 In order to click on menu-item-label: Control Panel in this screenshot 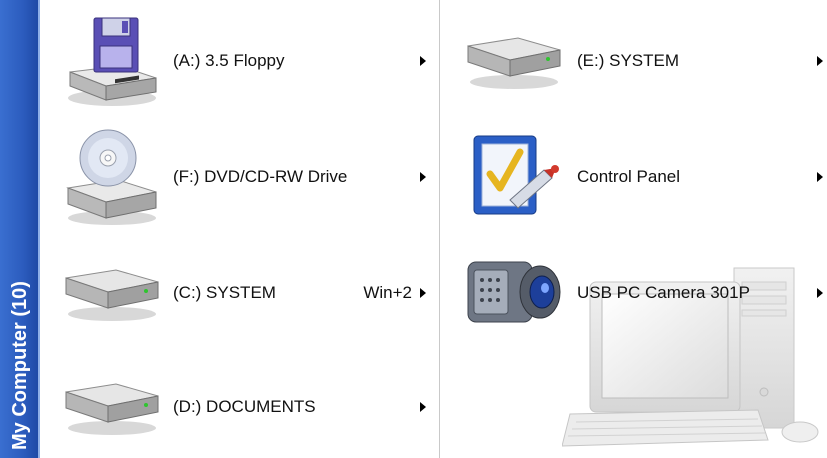, I will do `click(629, 176)`.